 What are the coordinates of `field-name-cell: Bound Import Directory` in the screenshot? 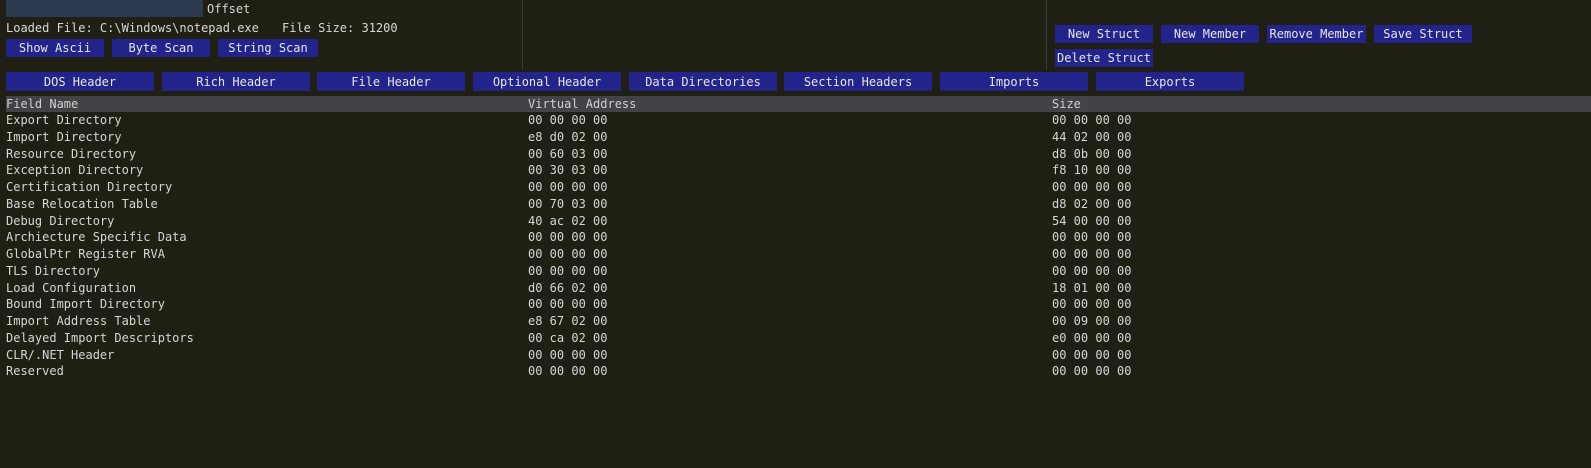 It's located at (85, 304).